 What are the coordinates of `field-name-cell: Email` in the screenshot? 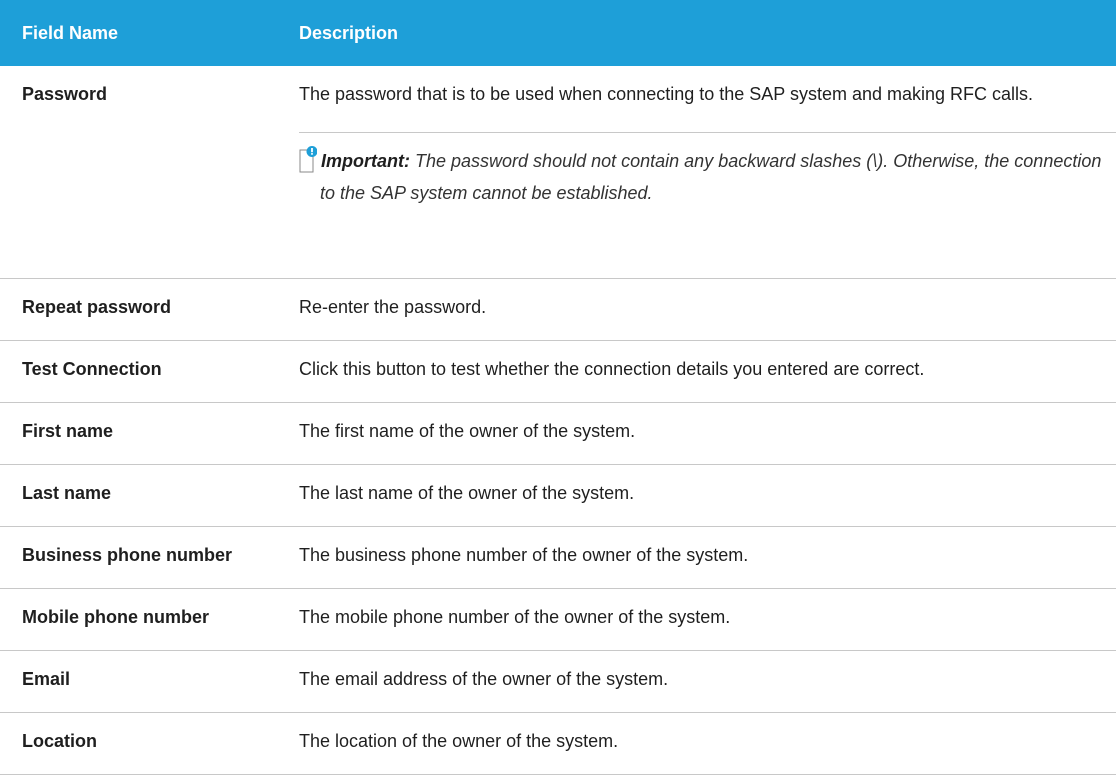 It's located at (142, 681).